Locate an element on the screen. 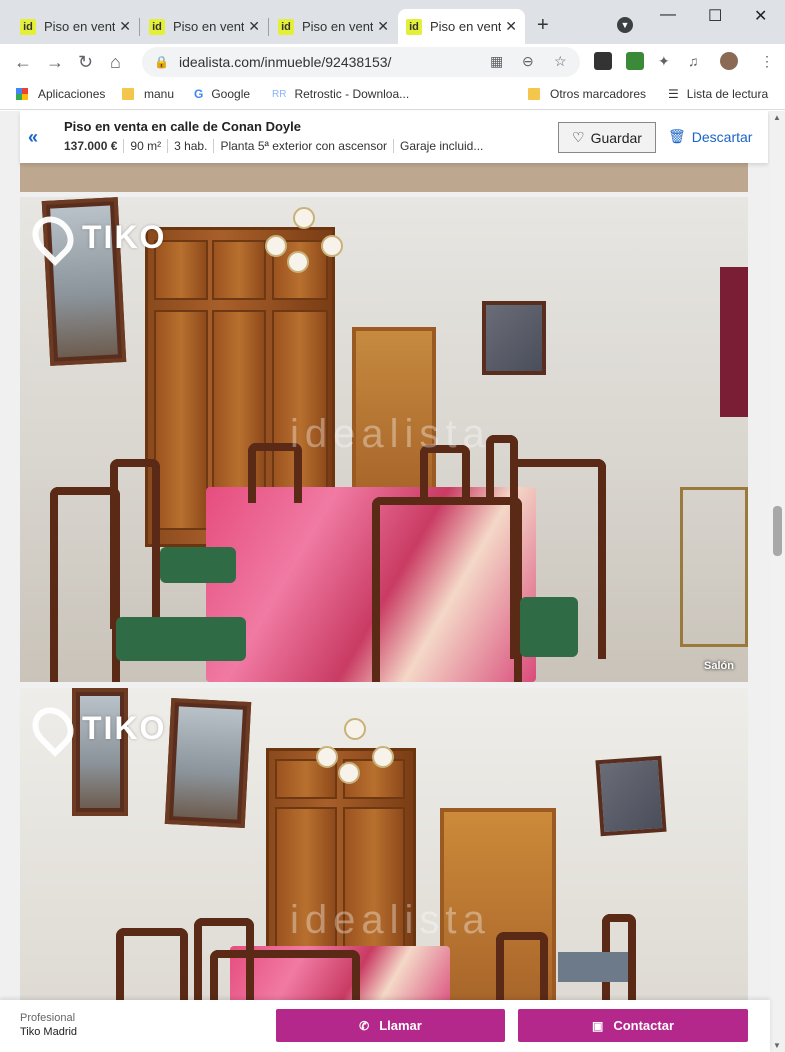 This screenshot has height=1052, width=785. folder-icon is located at coordinates (128, 94).